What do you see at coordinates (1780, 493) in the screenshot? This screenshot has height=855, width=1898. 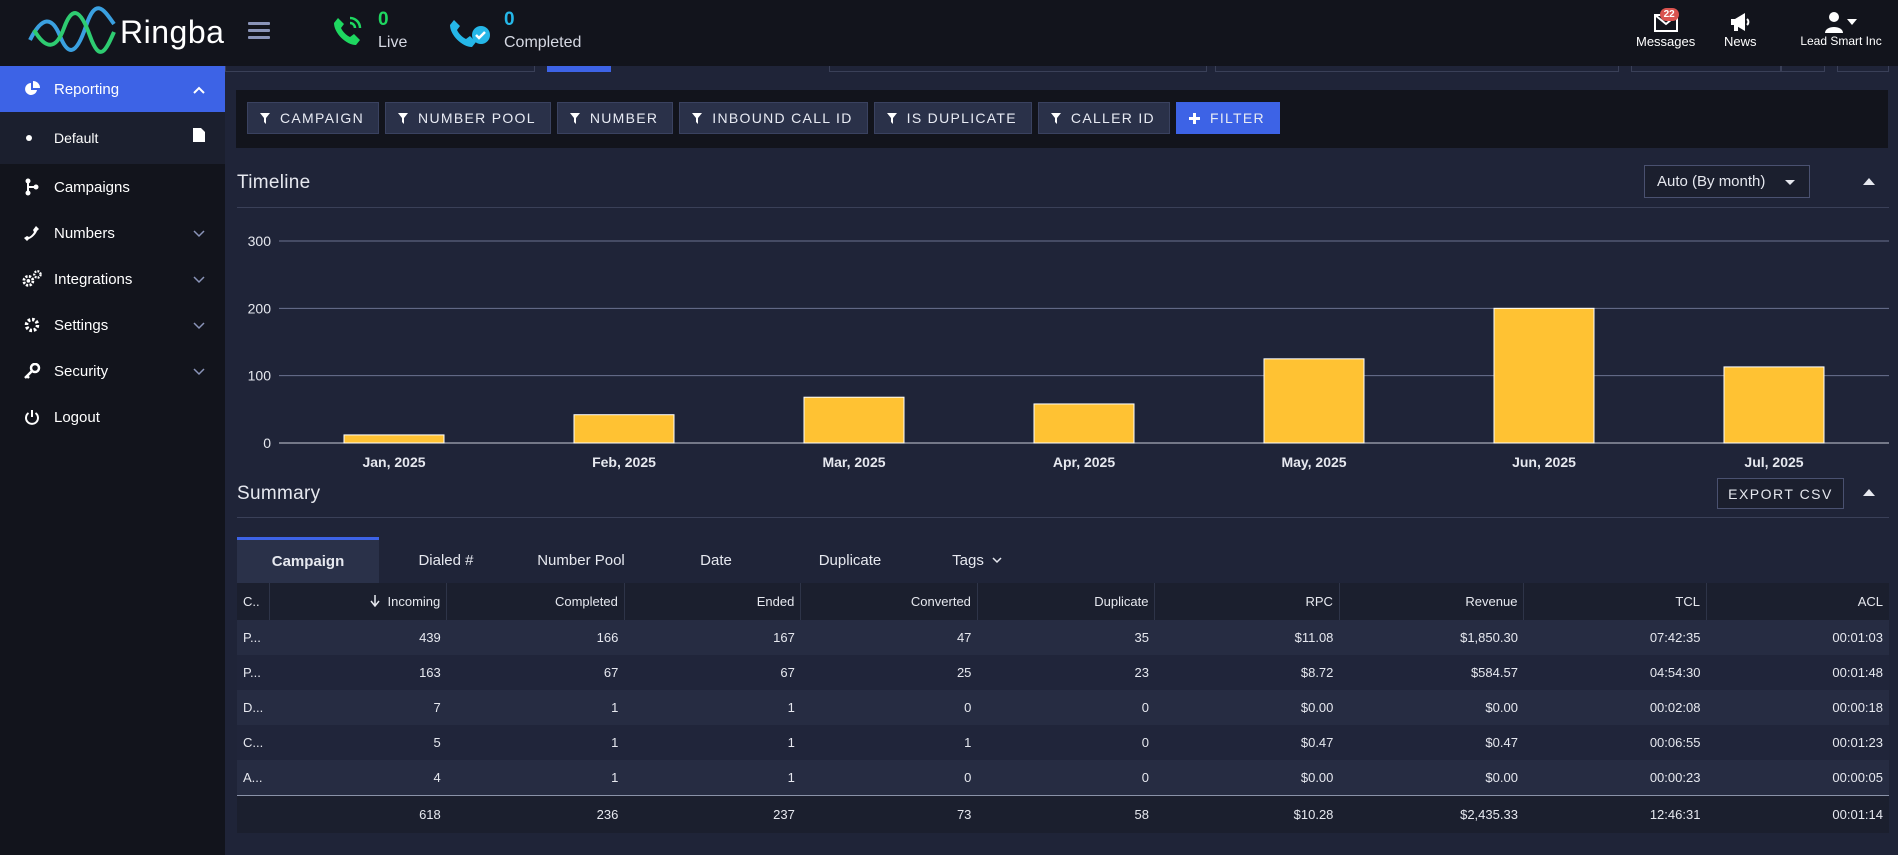 I see `export-csv-button: EXPORT CSV` at bounding box center [1780, 493].